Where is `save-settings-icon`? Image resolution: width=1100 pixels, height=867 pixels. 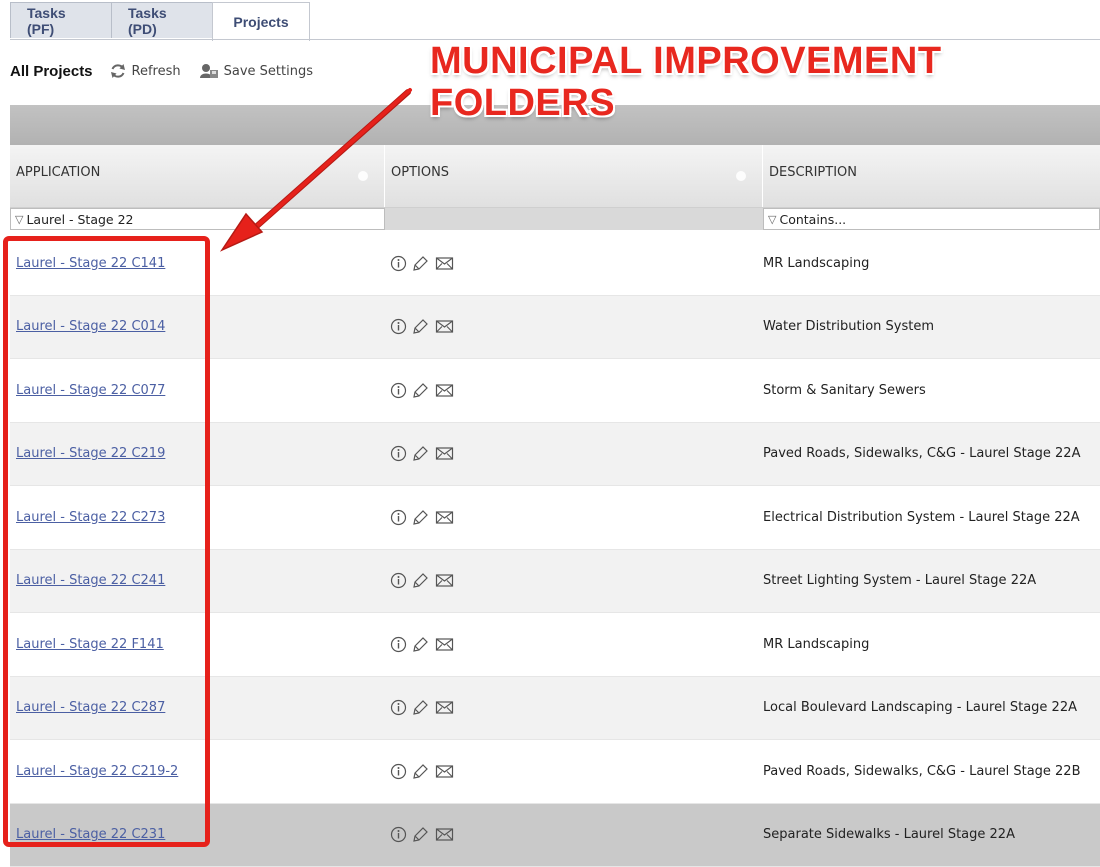 save-settings-icon is located at coordinates (209, 71).